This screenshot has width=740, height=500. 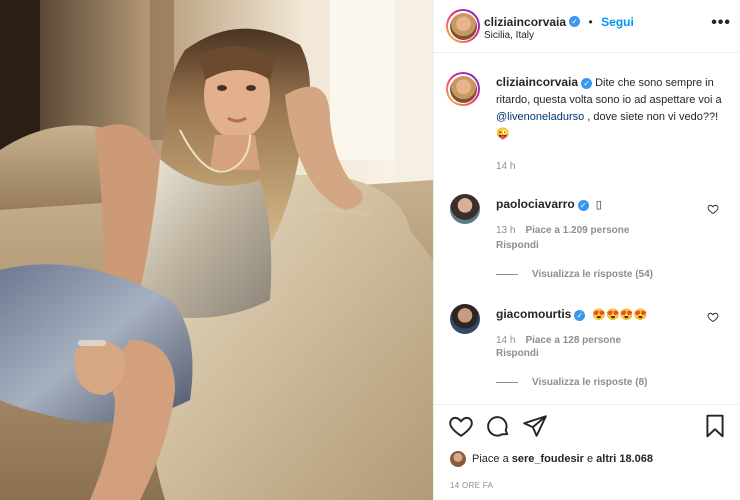 I want to click on author-avatar, so click(x=463, y=26).